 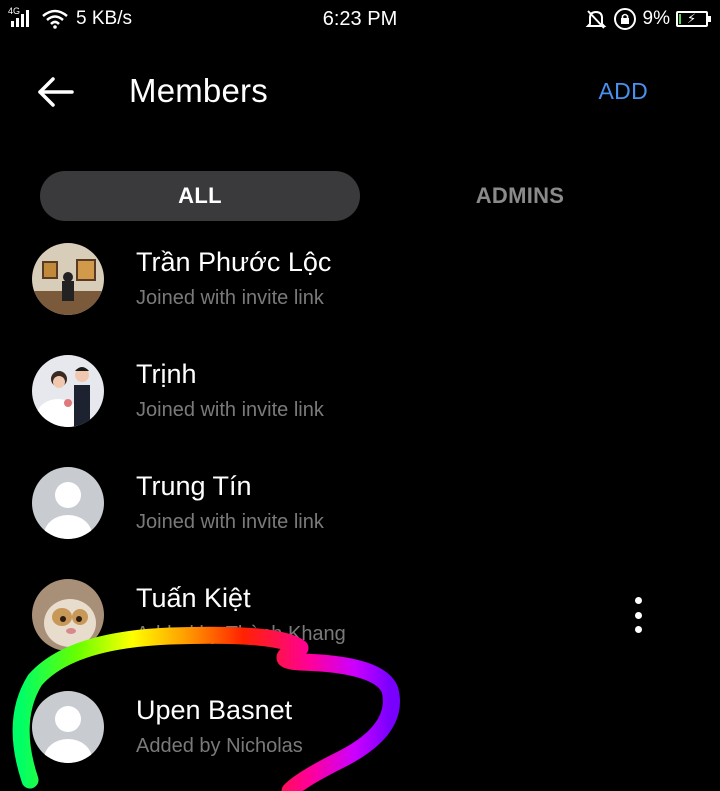 I want to click on add-button: ADD, so click(x=623, y=91).